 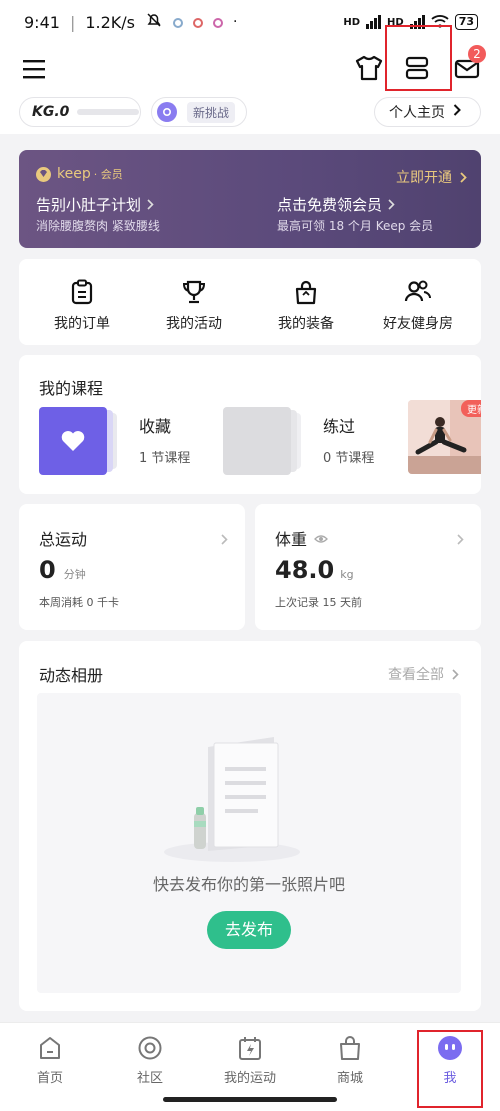 What do you see at coordinates (306, 324) in the screenshot?
I see `menu-label: 我的装备` at bounding box center [306, 324].